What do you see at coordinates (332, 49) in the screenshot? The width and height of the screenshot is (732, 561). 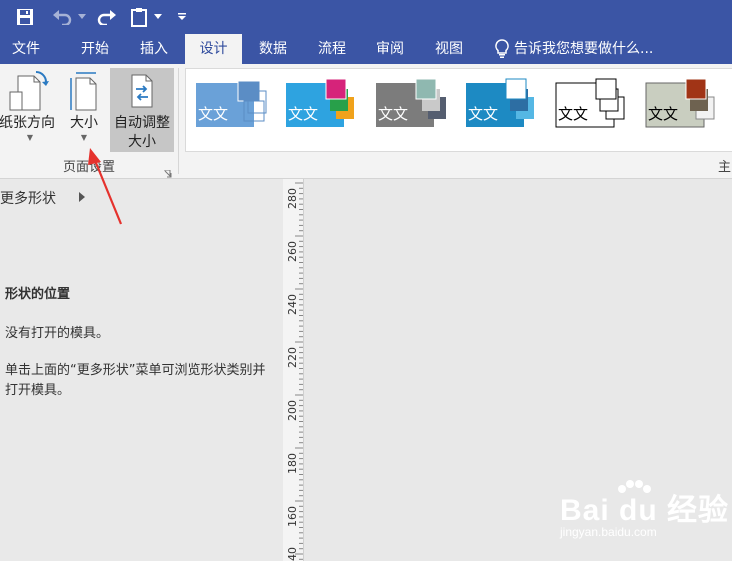 I see `tab-process: 流程` at bounding box center [332, 49].